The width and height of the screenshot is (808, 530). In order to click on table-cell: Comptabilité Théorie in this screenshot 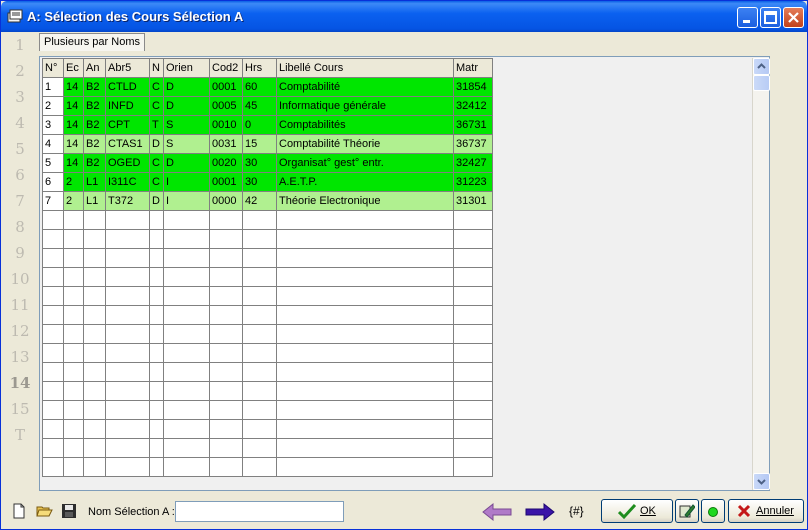, I will do `click(365, 144)`.